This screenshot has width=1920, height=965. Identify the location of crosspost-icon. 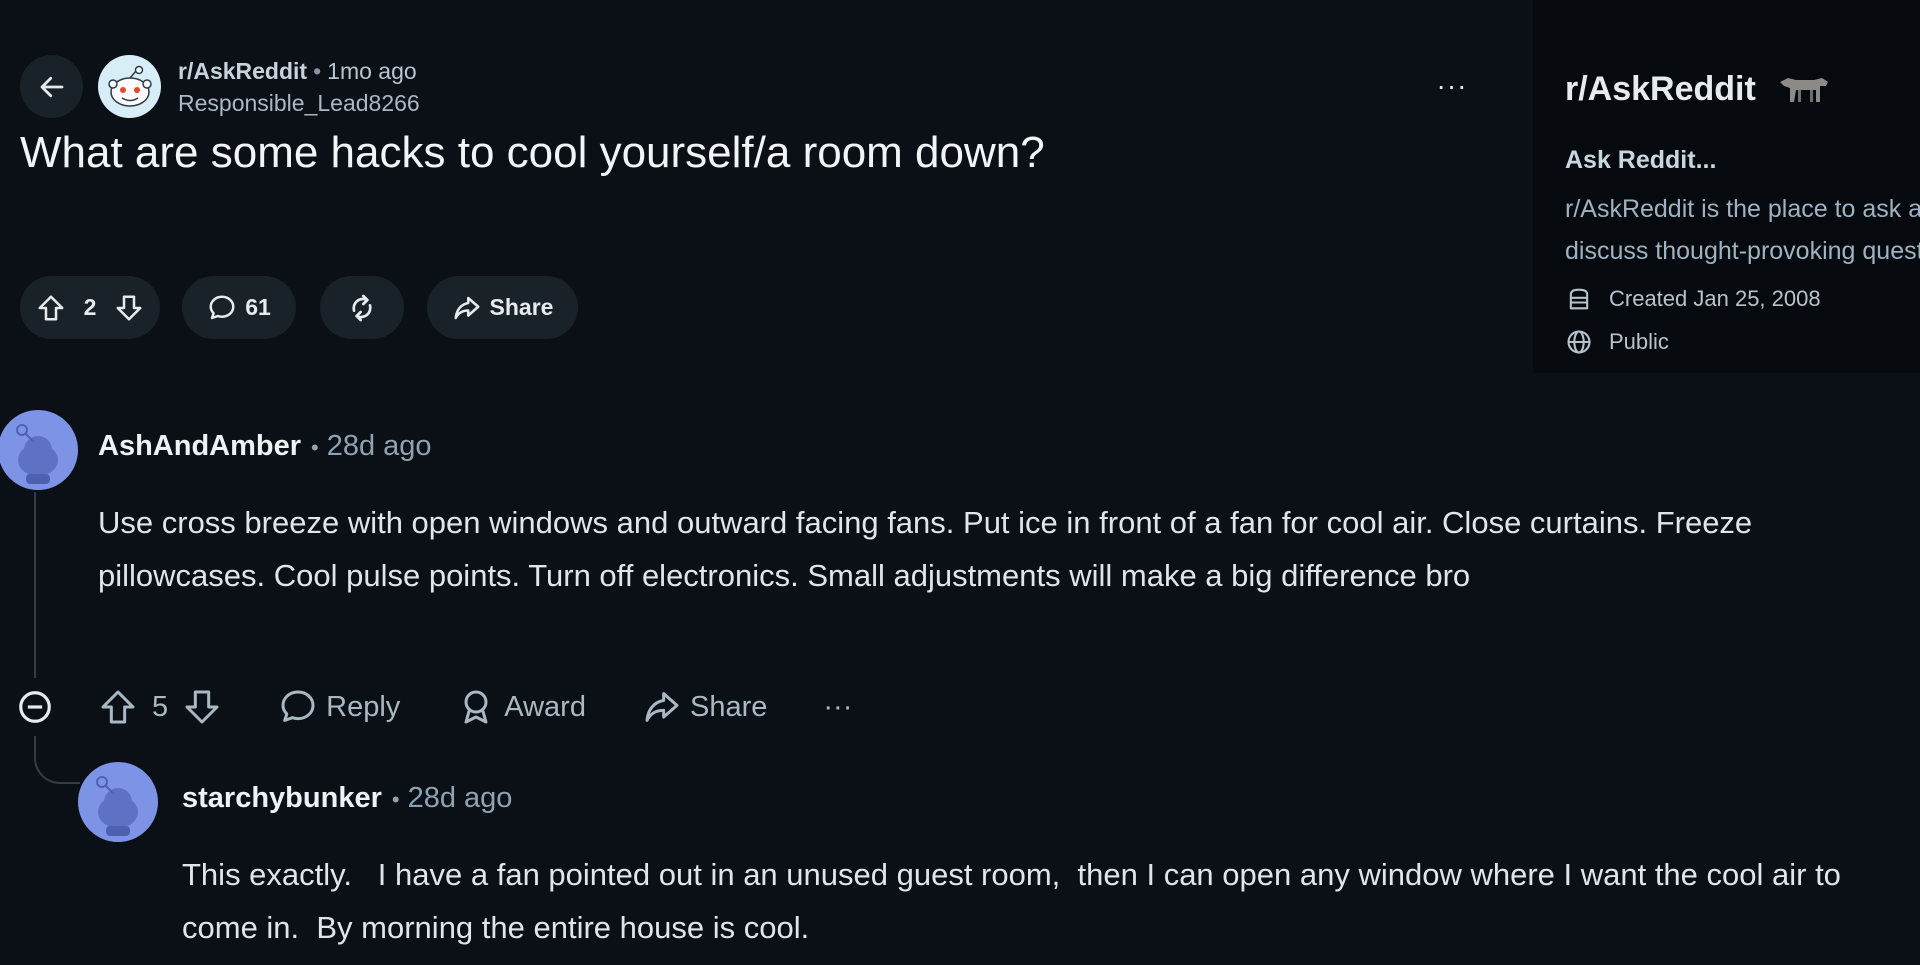
(362, 308).